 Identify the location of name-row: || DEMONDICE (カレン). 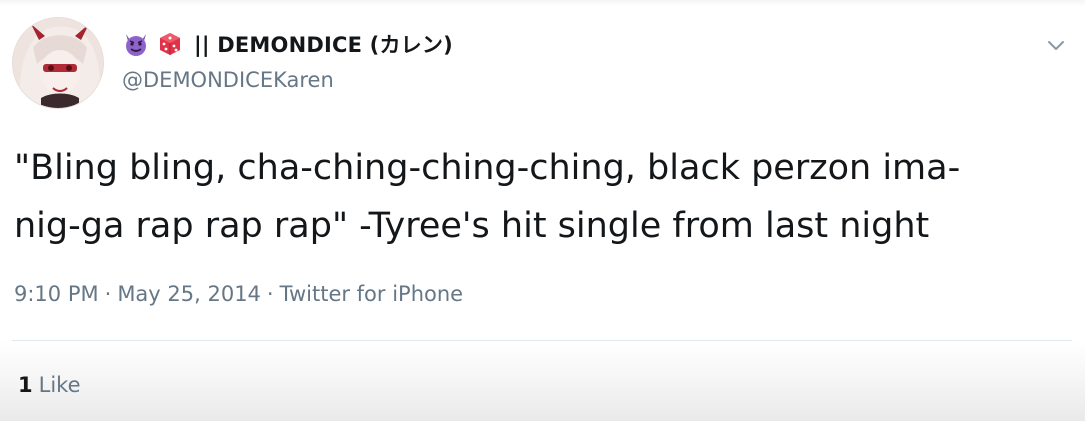
(287, 44).